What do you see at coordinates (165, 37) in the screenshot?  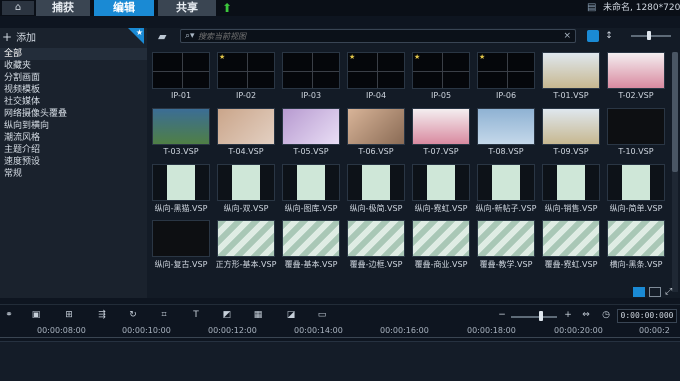 I see `folder-icon: ▰` at bounding box center [165, 37].